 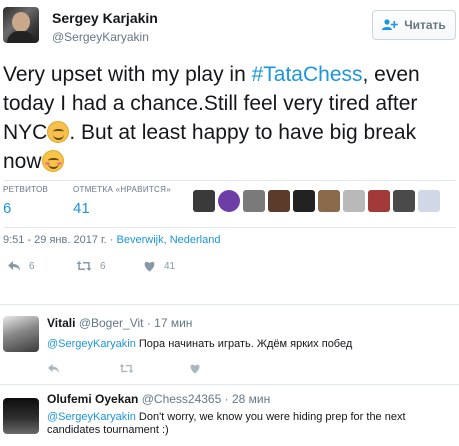 What do you see at coordinates (100, 37) in the screenshot?
I see `author-handle: @SergeyKaryakin` at bounding box center [100, 37].